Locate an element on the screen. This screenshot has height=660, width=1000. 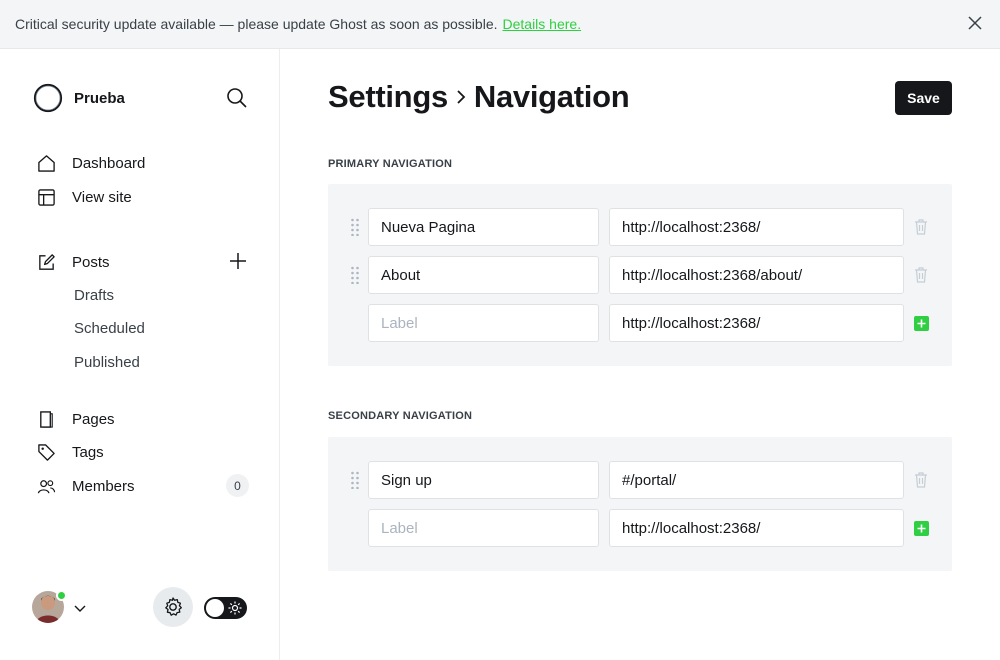
pages-icon is located at coordinates (46, 419).